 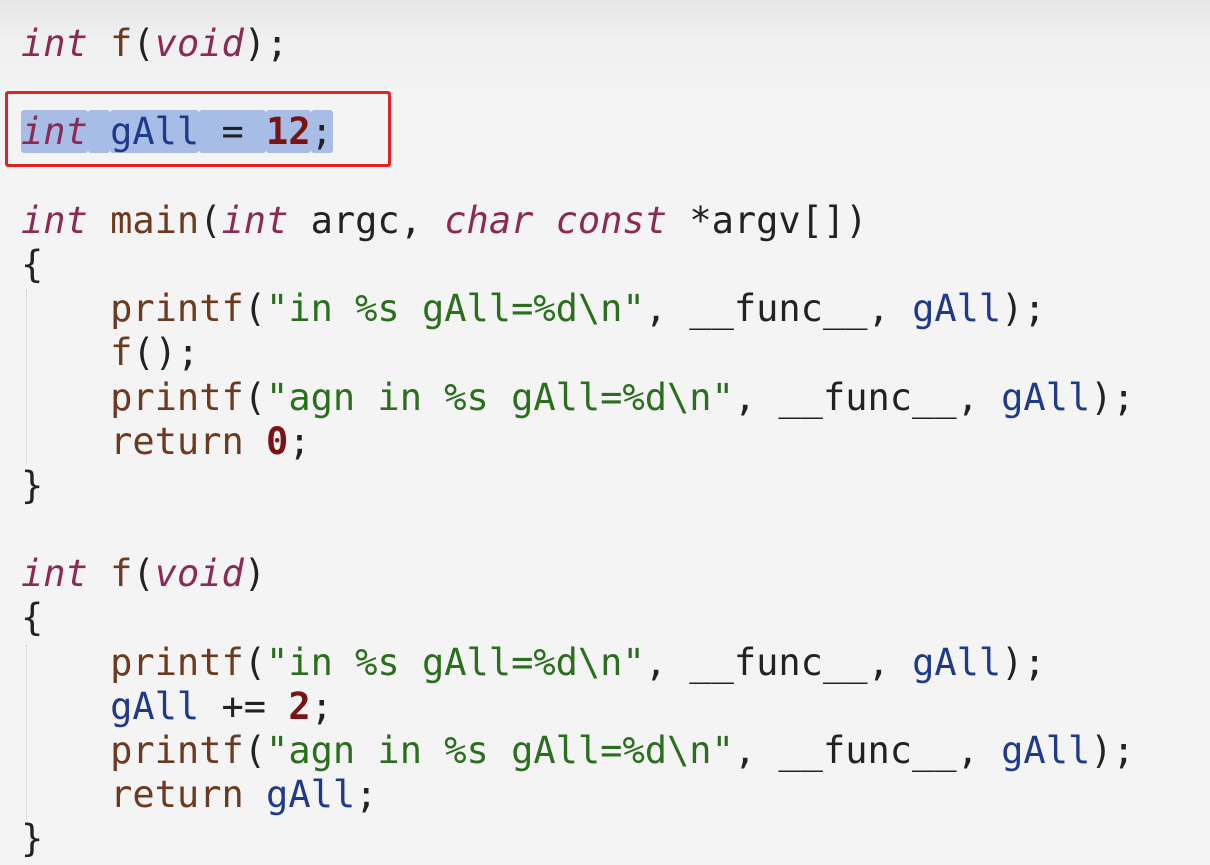 I want to click on code-token: *argv[]), so click(x=767, y=220).